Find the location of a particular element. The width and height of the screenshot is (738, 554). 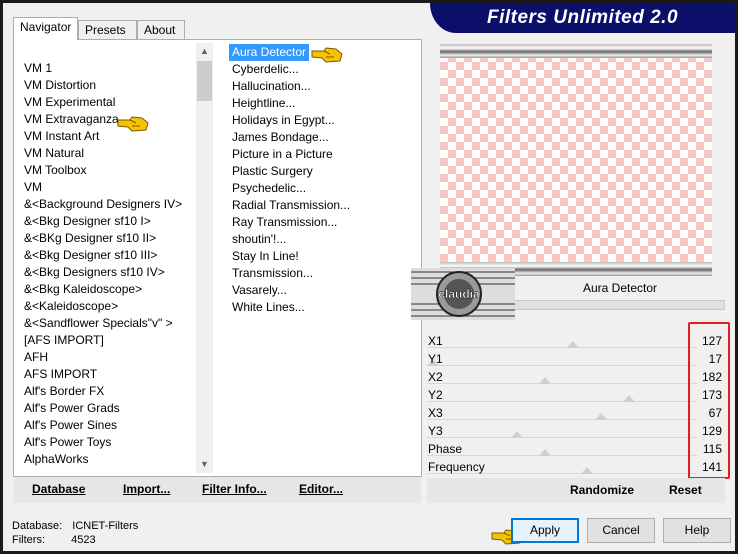

value-highlight-box is located at coordinates (709, 400).